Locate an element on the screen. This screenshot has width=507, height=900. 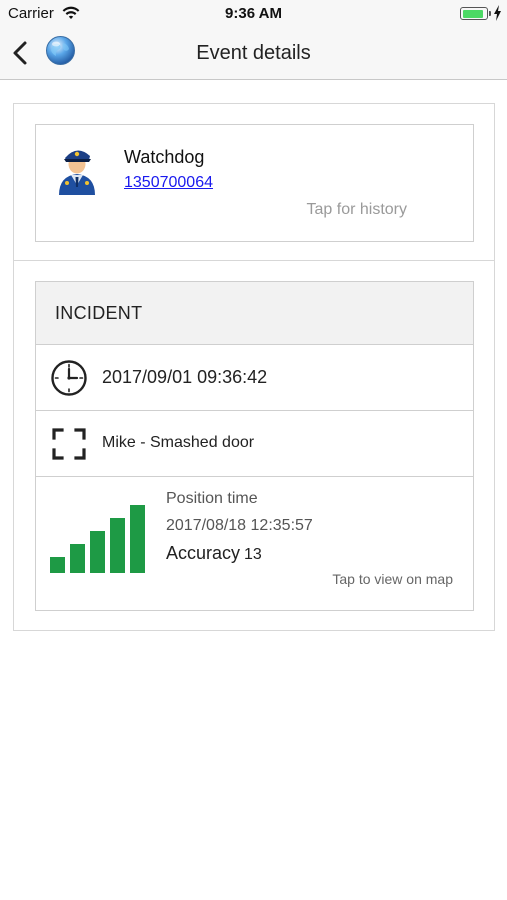
position-time-label: Position time is located at coordinates (212, 498).